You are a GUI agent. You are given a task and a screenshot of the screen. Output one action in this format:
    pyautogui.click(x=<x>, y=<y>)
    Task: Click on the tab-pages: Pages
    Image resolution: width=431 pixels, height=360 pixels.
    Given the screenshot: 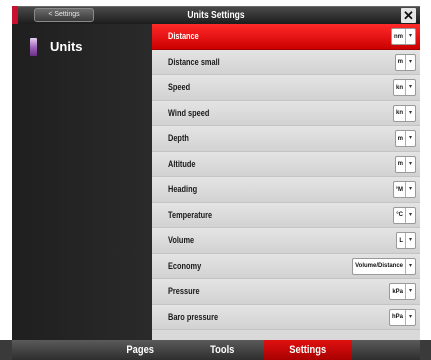 What is the action you would take?
    pyautogui.click(x=140, y=350)
    